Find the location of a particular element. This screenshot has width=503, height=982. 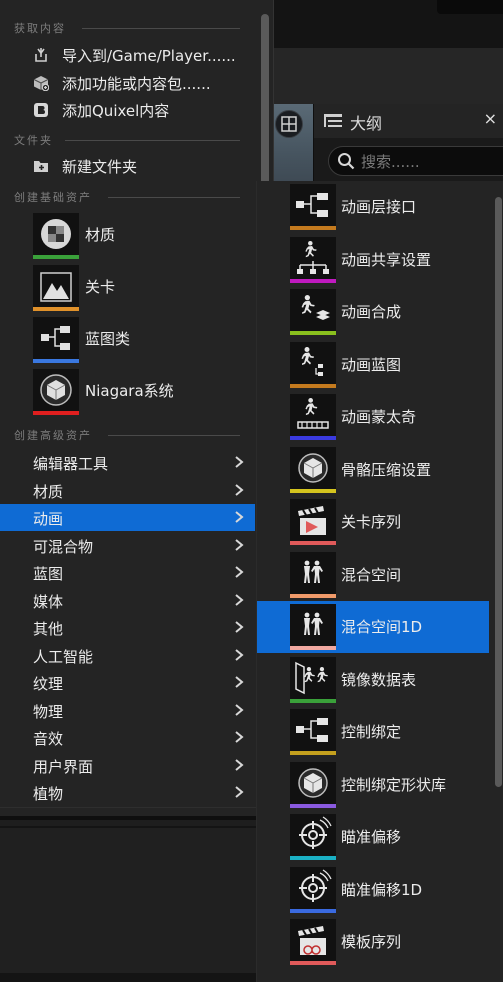

basic-asset-level: 关卡 is located at coordinates (127, 287).